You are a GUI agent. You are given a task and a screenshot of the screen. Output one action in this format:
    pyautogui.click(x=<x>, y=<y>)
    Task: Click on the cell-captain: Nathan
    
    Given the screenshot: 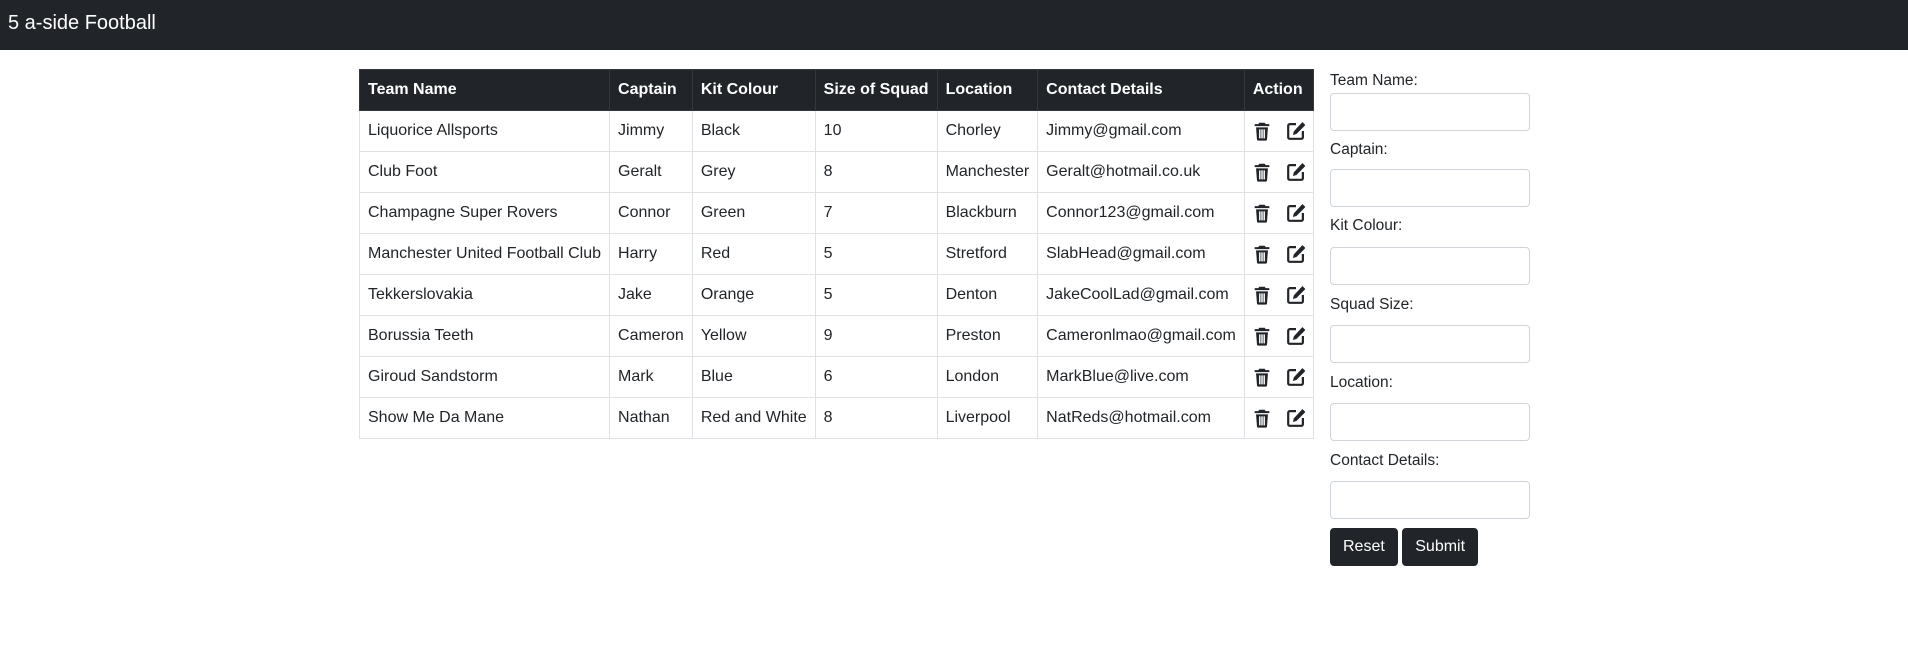 What is the action you would take?
    pyautogui.click(x=651, y=418)
    